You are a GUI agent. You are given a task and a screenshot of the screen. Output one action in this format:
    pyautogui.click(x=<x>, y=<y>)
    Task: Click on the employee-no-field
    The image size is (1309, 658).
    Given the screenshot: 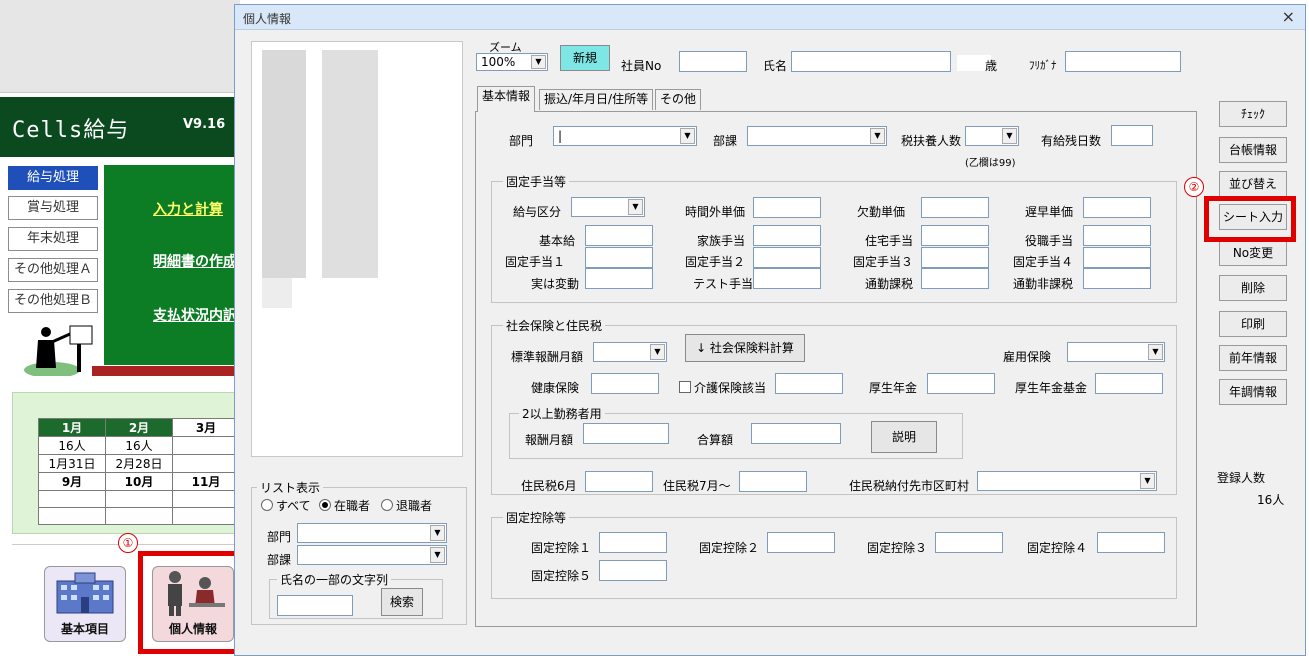 What is the action you would take?
    pyautogui.click(x=713, y=61)
    